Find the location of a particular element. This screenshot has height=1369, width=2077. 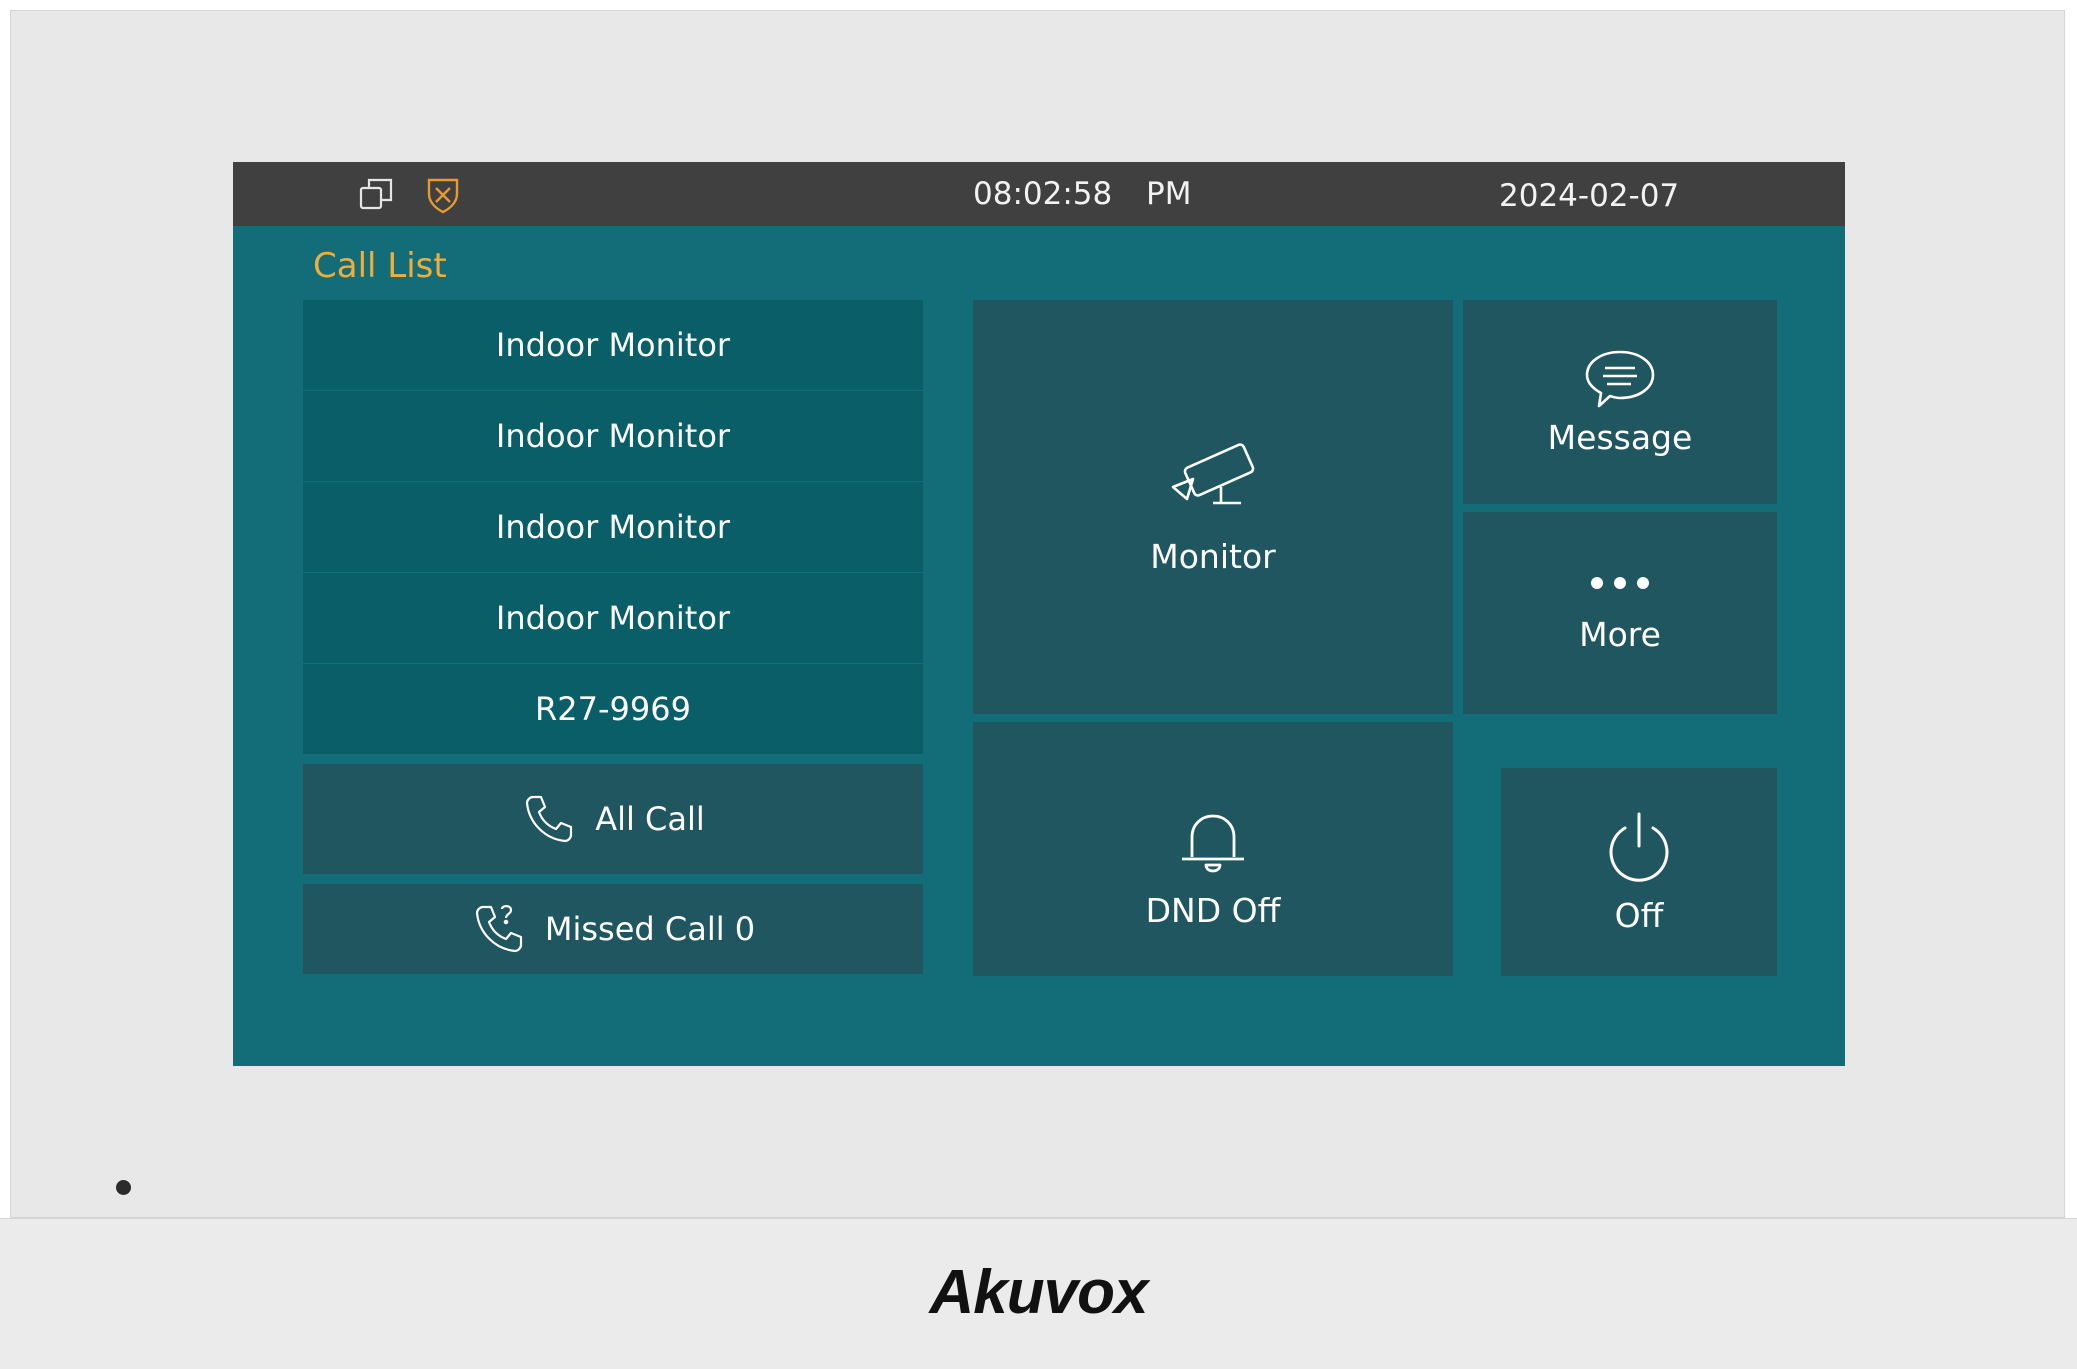

dnd-tile: DND Off is located at coordinates (1213, 849).